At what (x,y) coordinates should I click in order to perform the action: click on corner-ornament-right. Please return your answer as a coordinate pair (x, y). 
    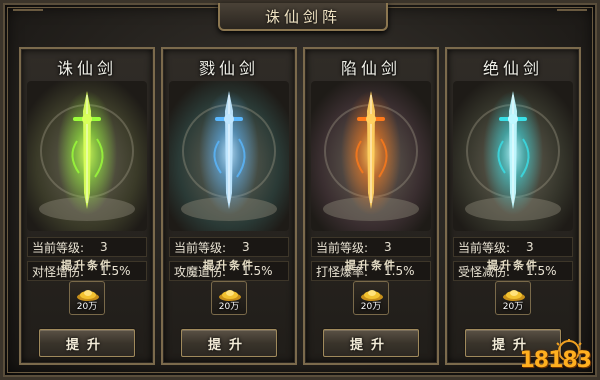
    Looking at the image, I should click on (572, 18).